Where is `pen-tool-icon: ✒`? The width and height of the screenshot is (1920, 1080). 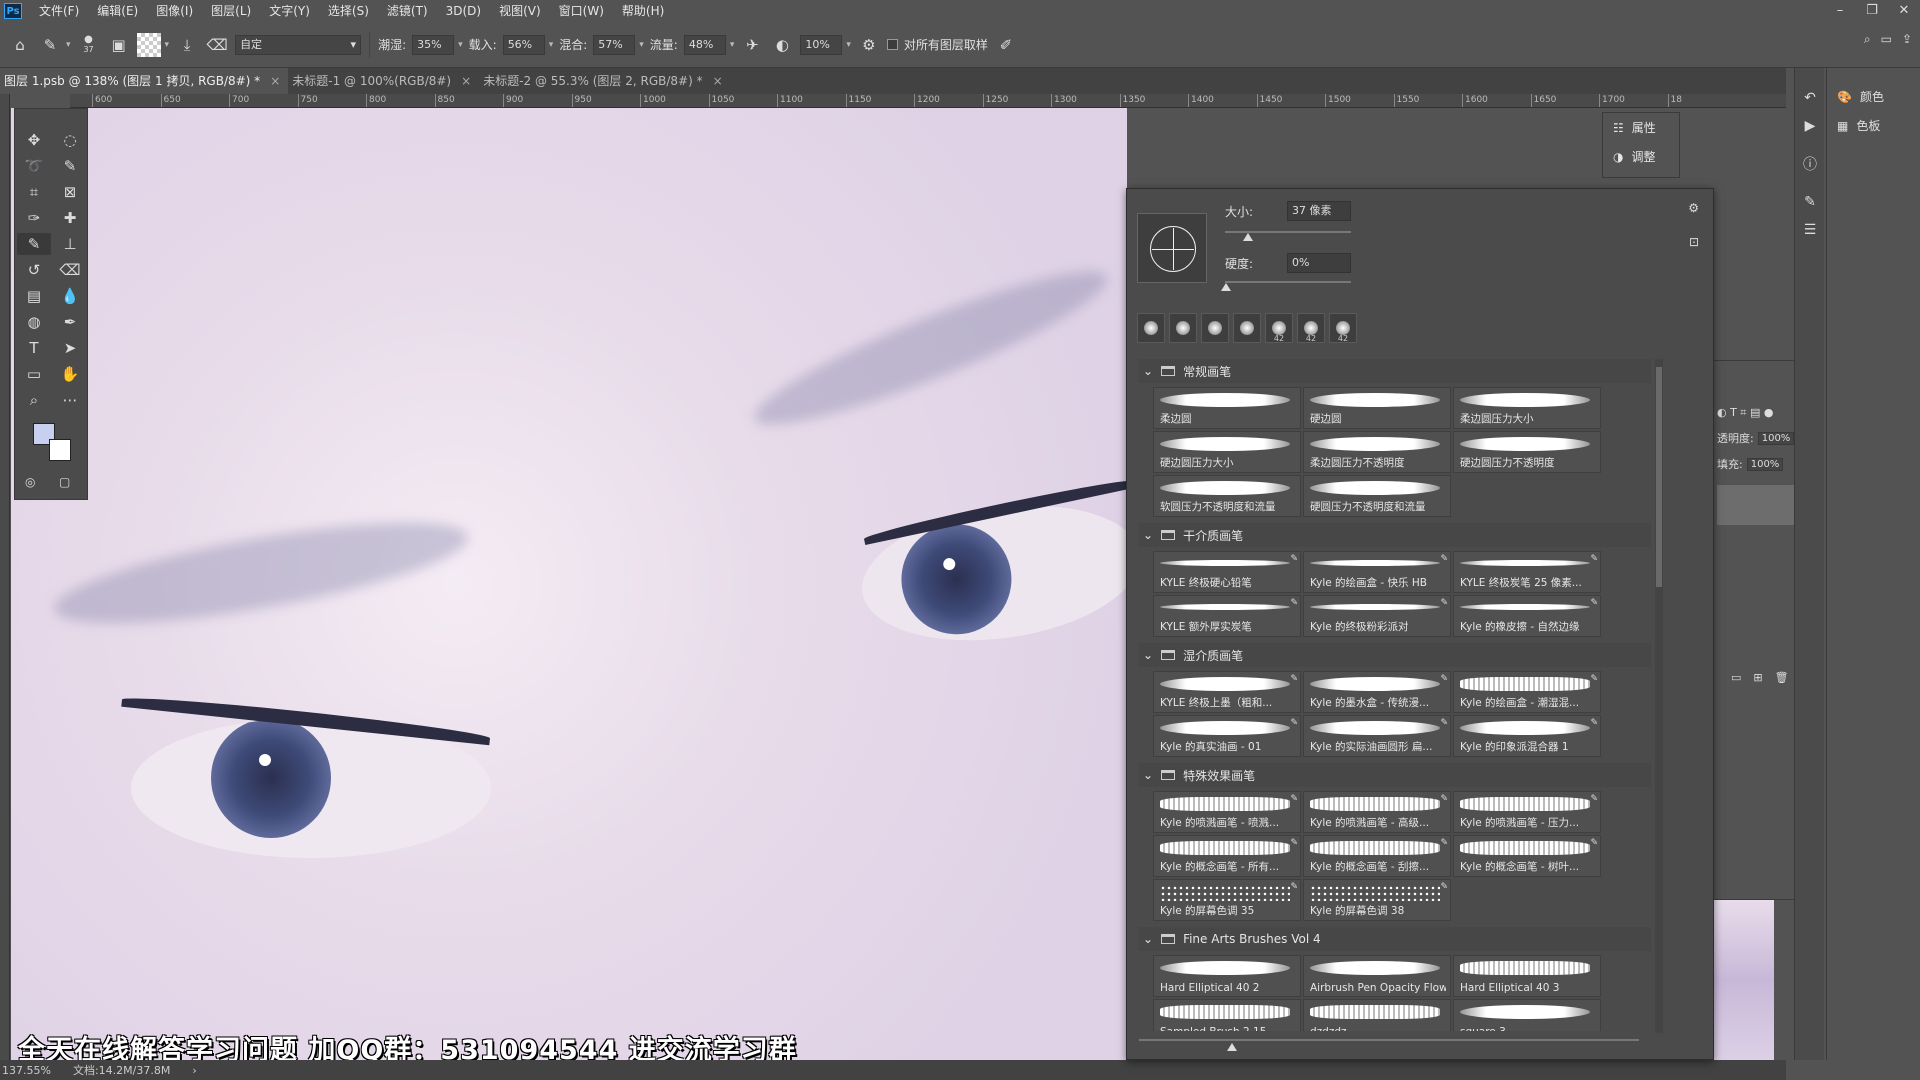
pen-tool-icon: ✒ is located at coordinates (70, 322).